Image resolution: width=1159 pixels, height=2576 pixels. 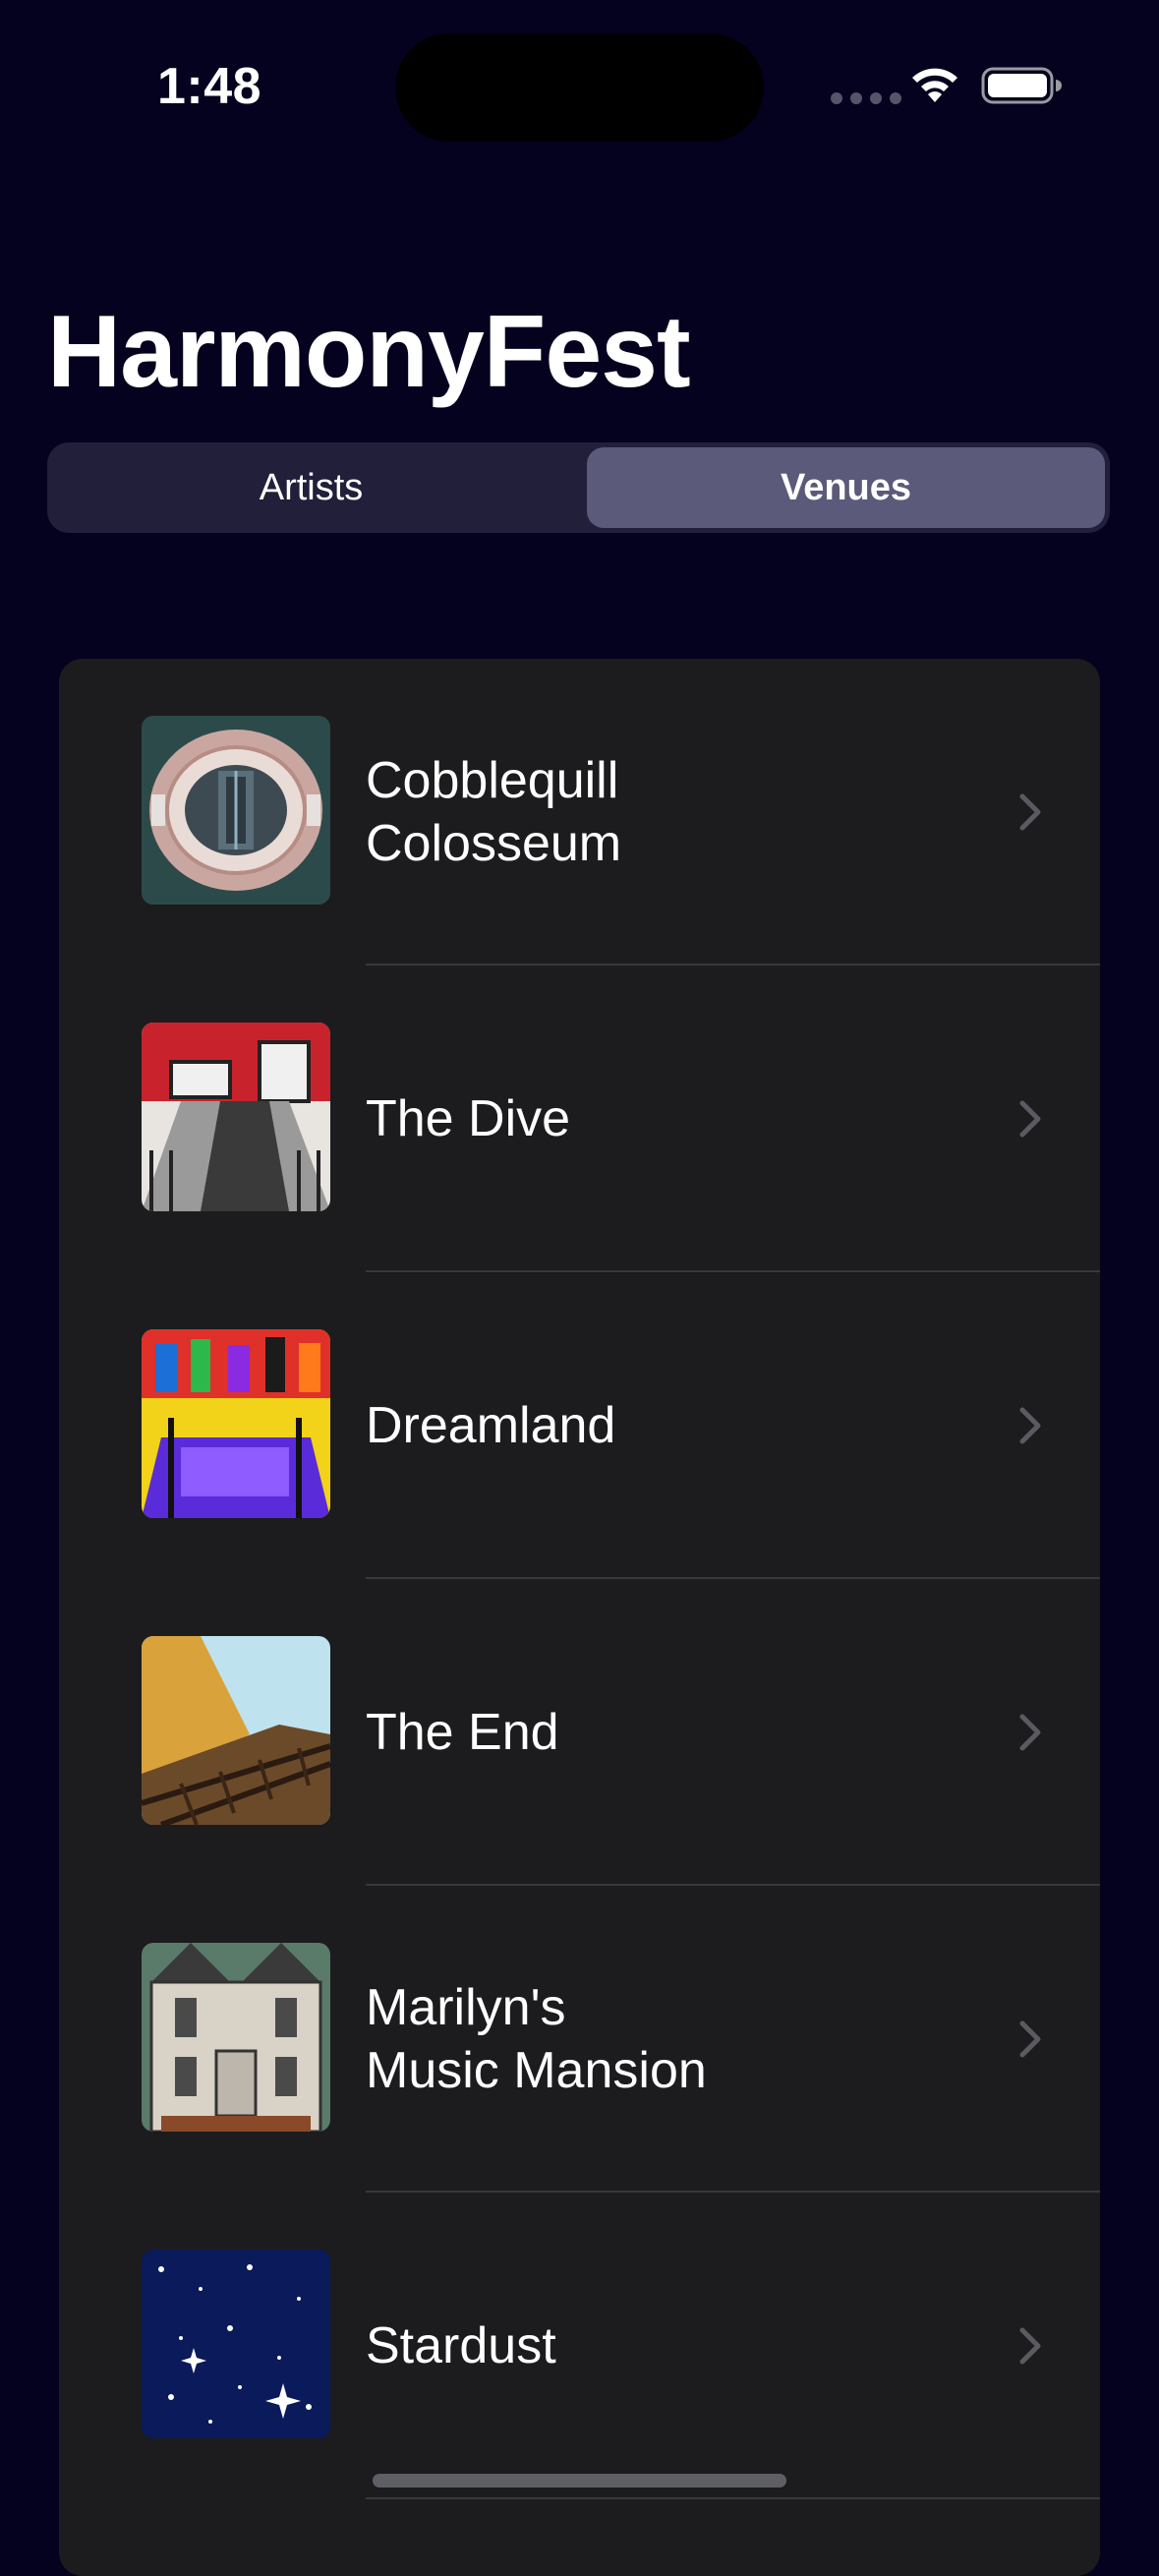 What do you see at coordinates (236, 2344) in the screenshot?
I see `starry-sky-thumbnail` at bounding box center [236, 2344].